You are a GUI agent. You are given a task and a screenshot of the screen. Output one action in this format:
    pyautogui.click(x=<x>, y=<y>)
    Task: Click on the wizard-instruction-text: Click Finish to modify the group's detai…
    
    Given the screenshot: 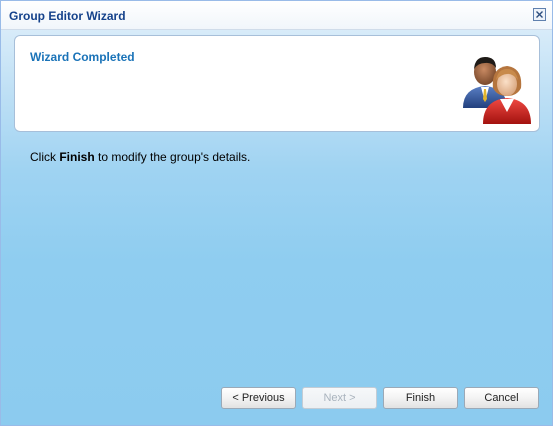 What is the action you would take?
    pyautogui.click(x=140, y=157)
    